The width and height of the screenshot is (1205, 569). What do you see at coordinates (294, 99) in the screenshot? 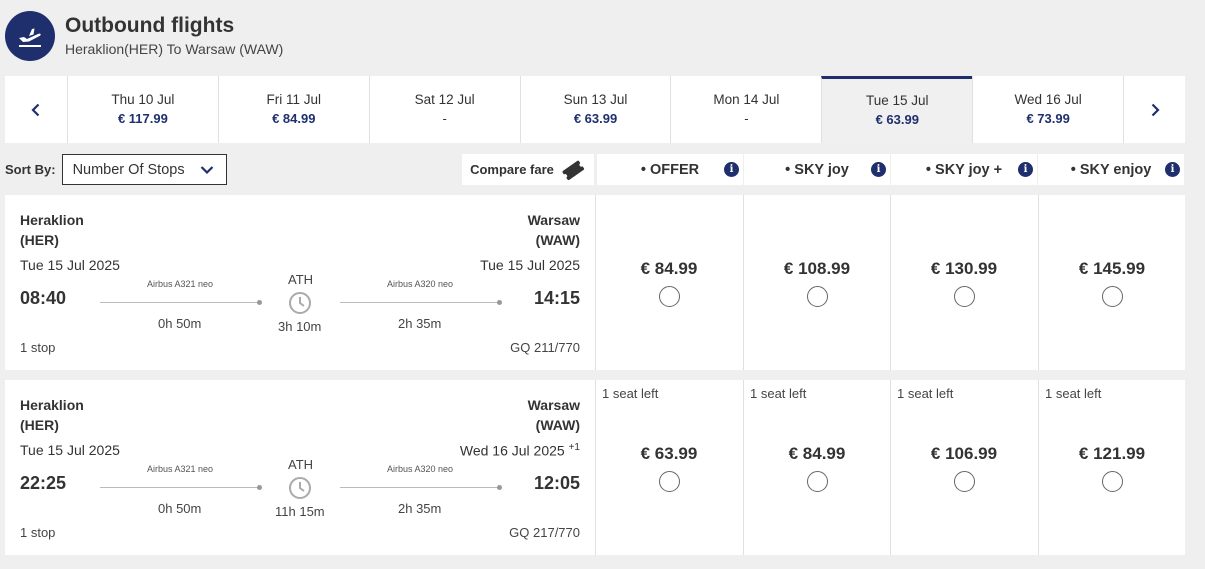
I see `date-label: Fri 11 Jul` at bounding box center [294, 99].